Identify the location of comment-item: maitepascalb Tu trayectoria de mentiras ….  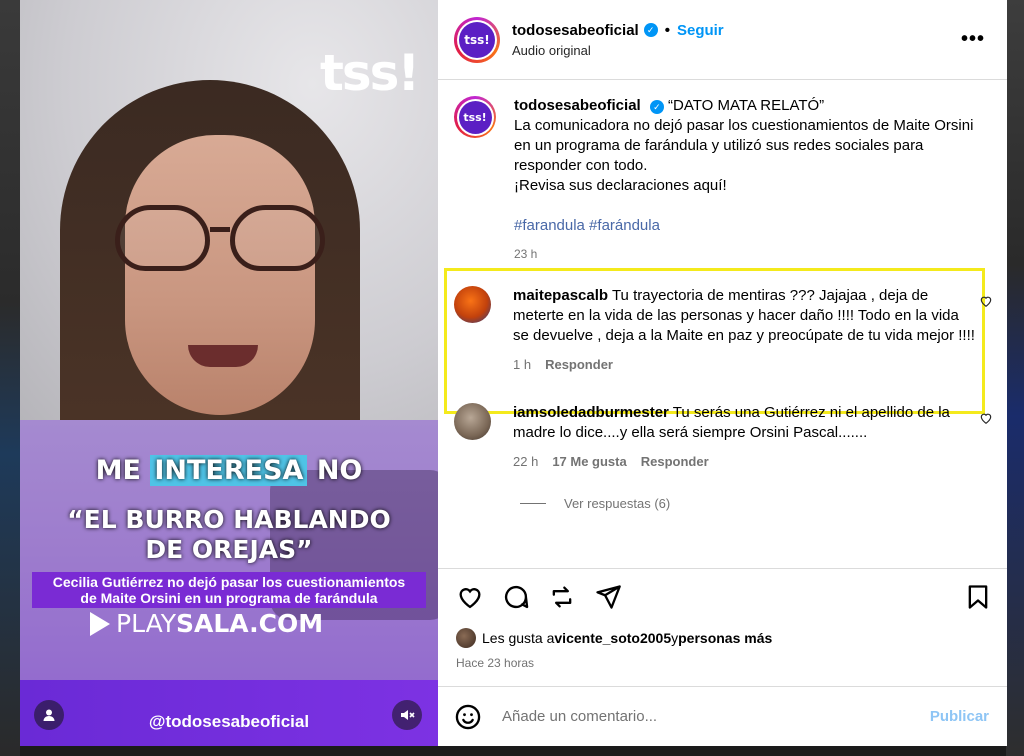
(722, 330).